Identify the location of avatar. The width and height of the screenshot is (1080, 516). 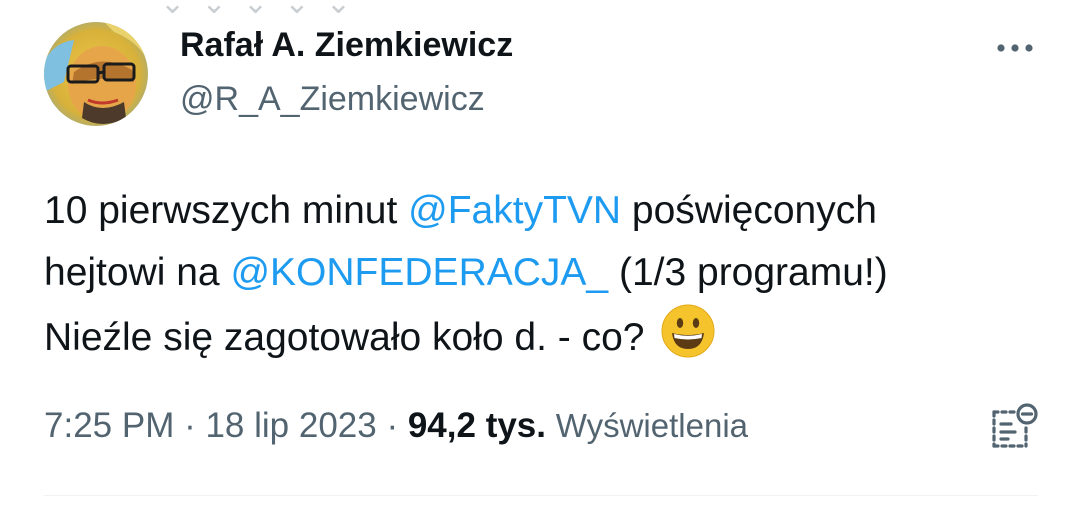
(96, 74).